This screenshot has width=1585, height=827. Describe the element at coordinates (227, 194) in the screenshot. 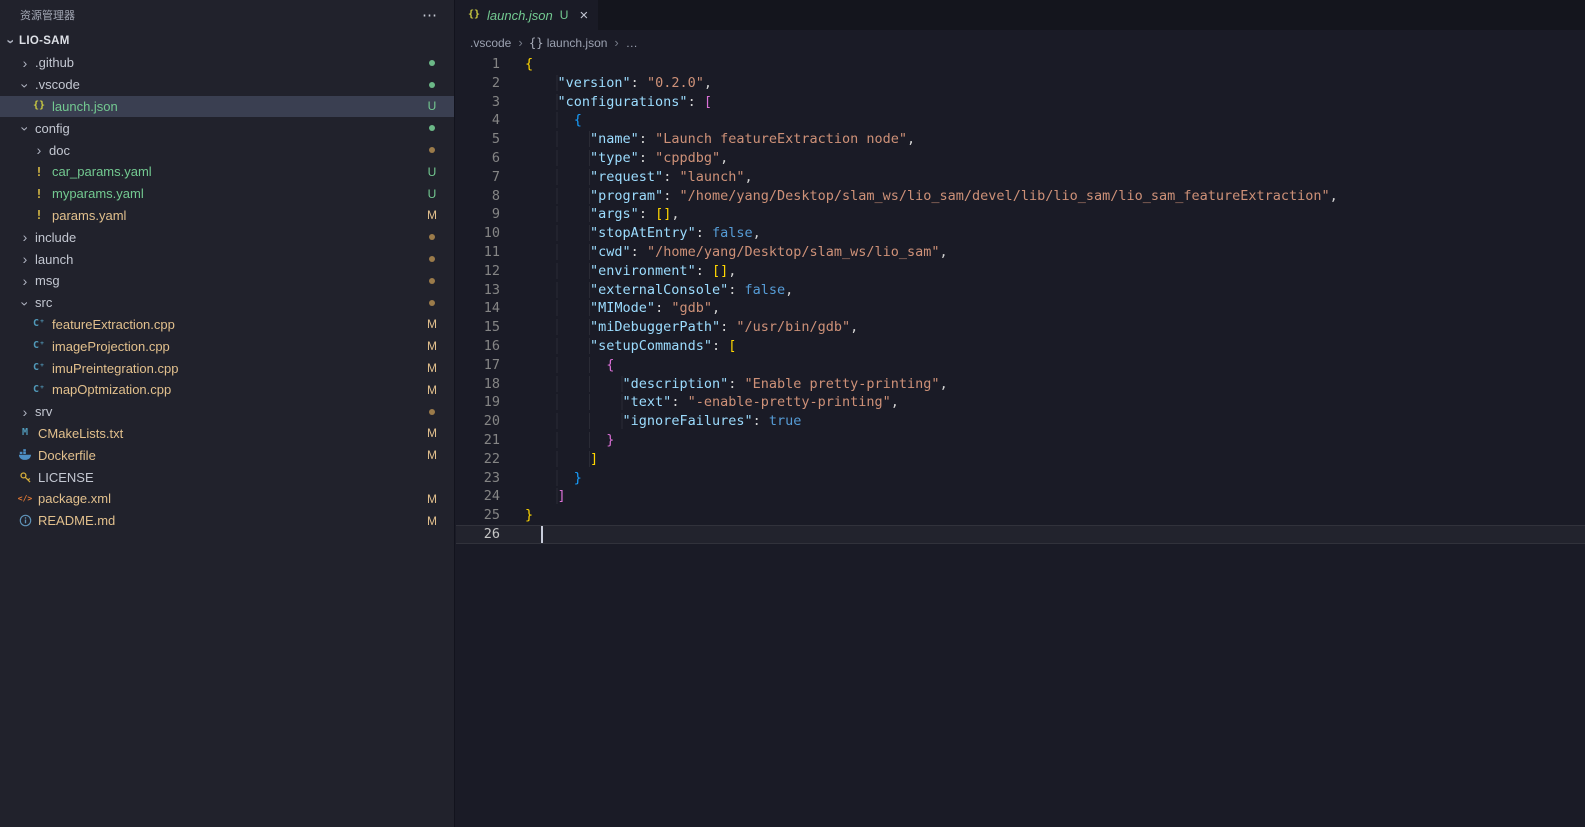

I see `tree-item-myparams-yaml: ! myparams.yaml U` at that location.